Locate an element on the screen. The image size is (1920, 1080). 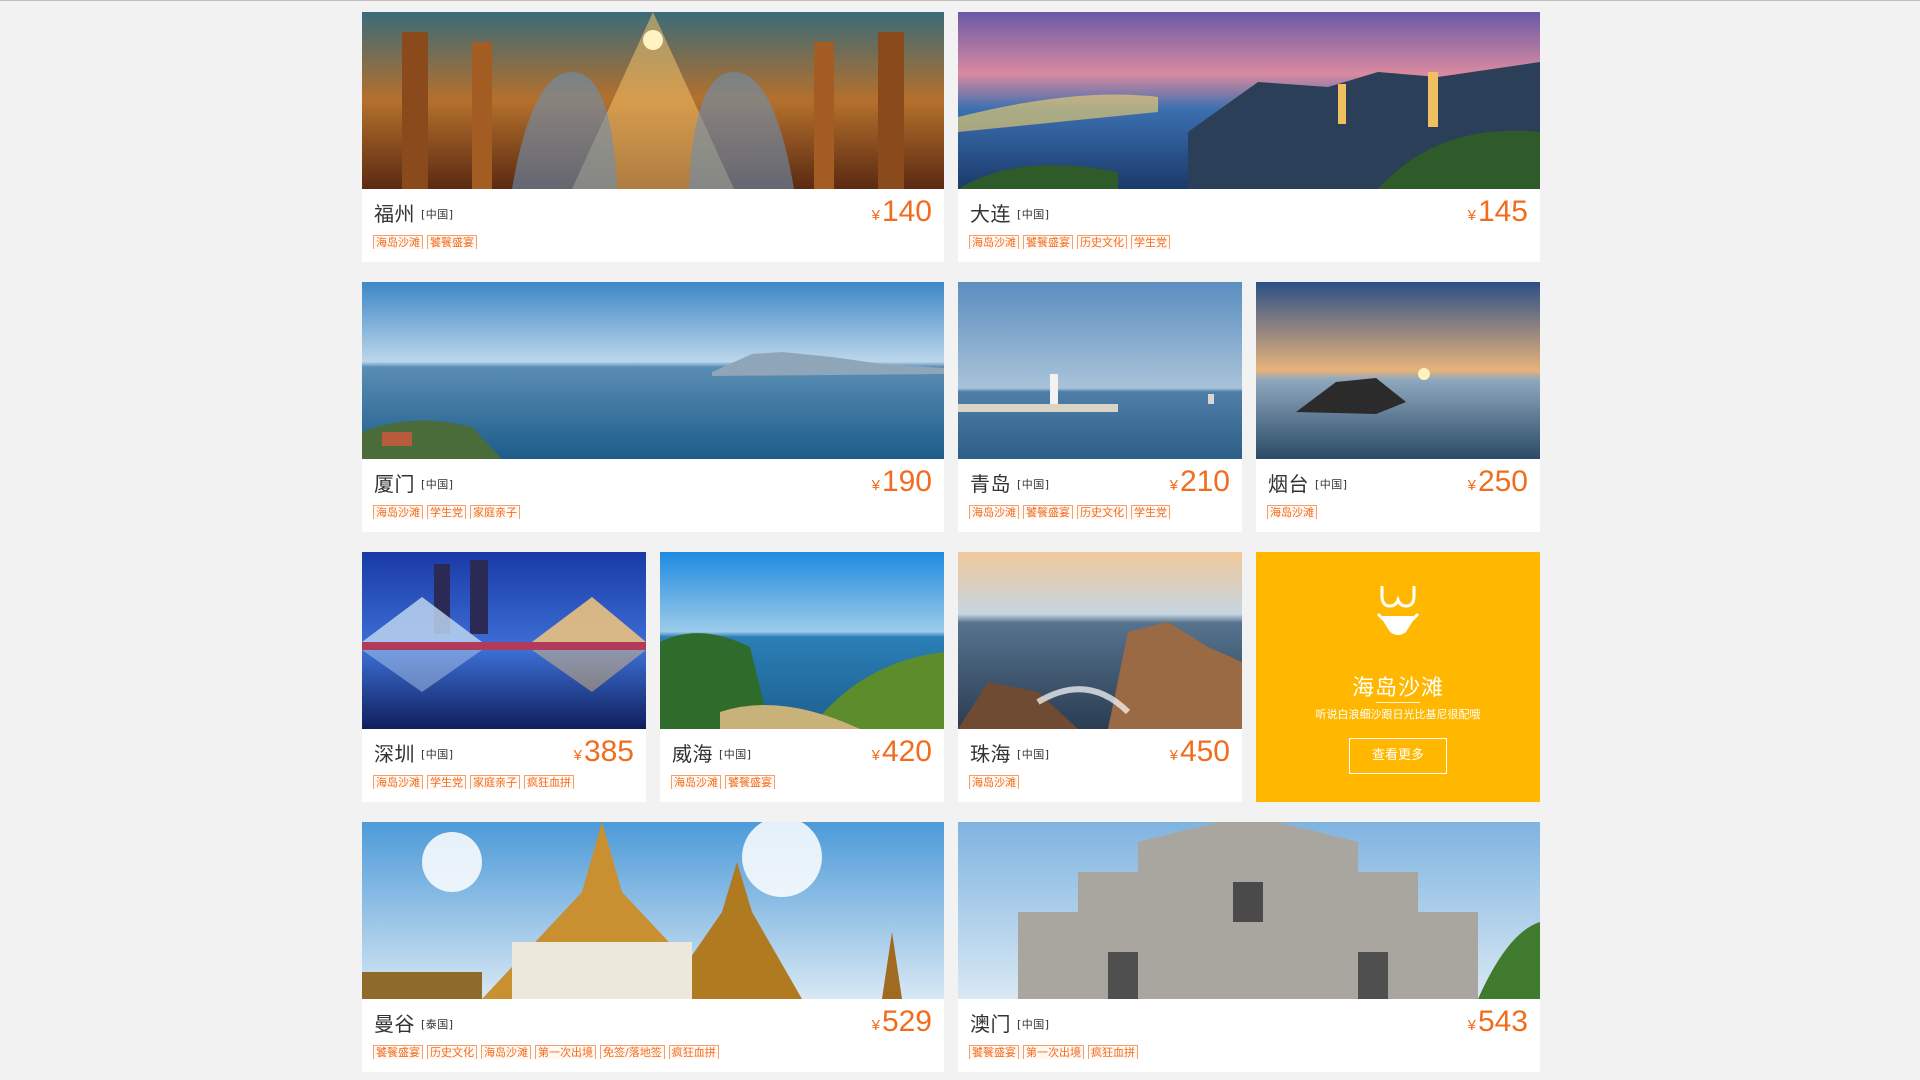
destination-card-qingdao: 青岛 [中国] ¥210 海岛沙滩 饕餮盛宴 历史文化 学生党 is located at coordinates (1100, 407).